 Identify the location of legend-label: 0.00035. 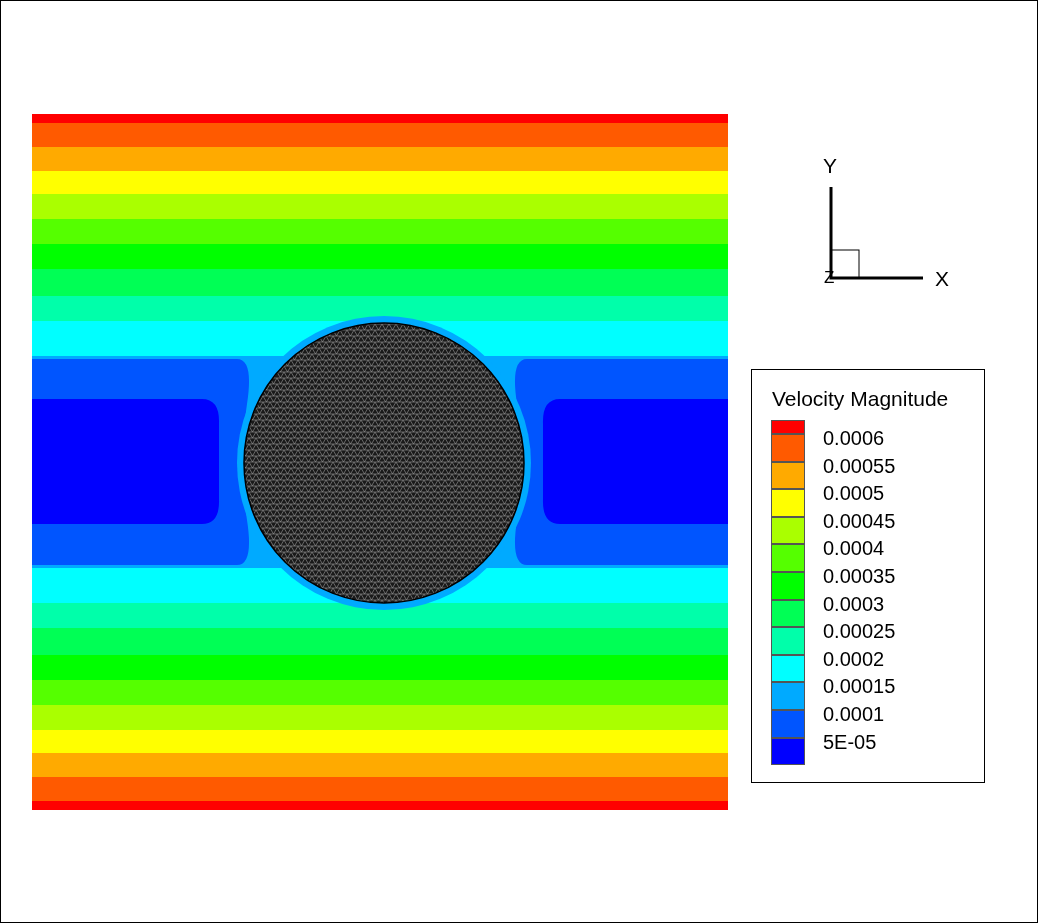
(859, 575).